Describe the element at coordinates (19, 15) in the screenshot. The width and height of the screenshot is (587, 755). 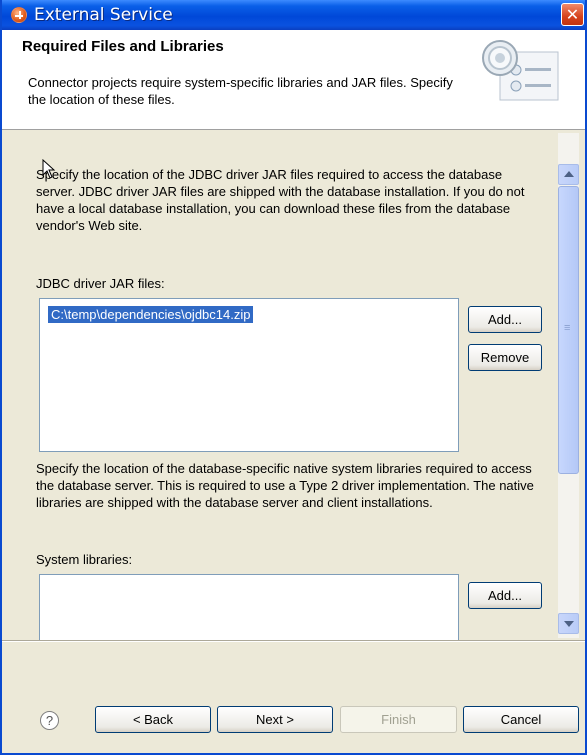
I see `app-icon` at that location.